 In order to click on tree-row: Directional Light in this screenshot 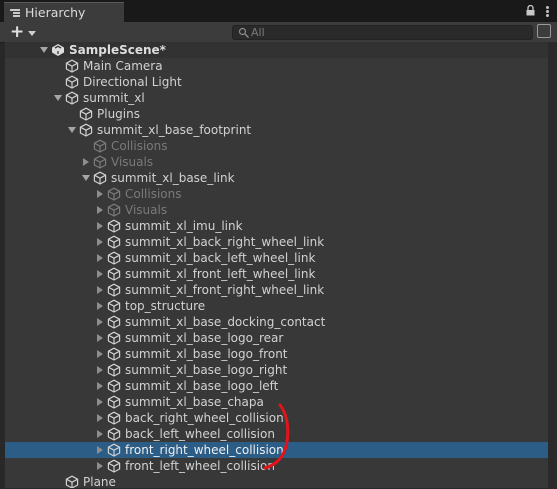, I will do `click(276, 82)`.